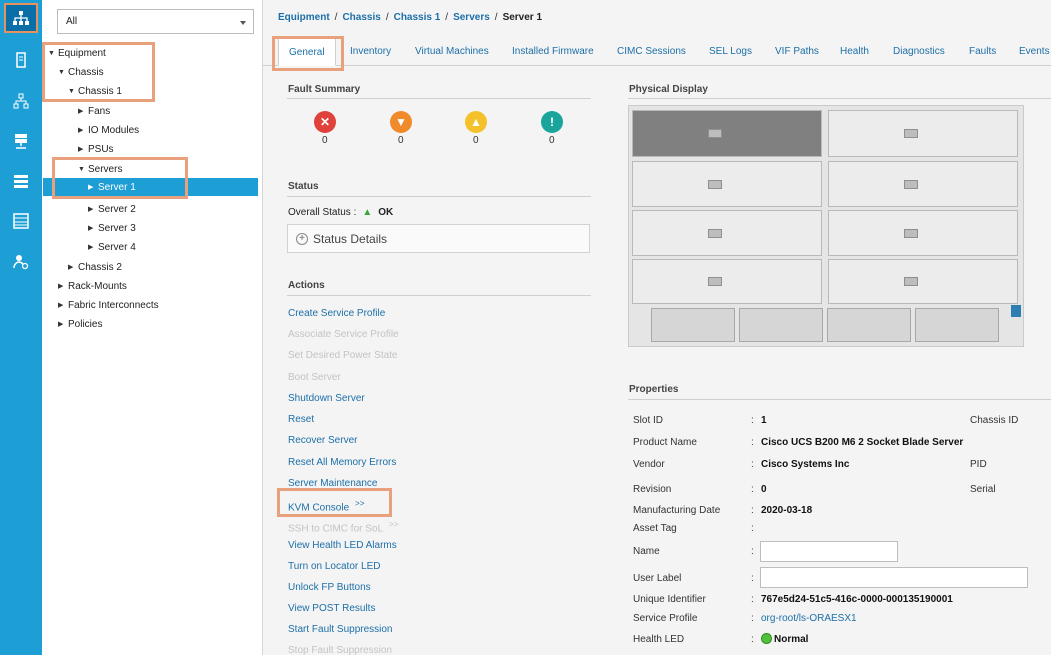 This screenshot has height=655, width=1051. What do you see at coordinates (982, 52) in the screenshot?
I see `tab-faults: Faults` at bounding box center [982, 52].